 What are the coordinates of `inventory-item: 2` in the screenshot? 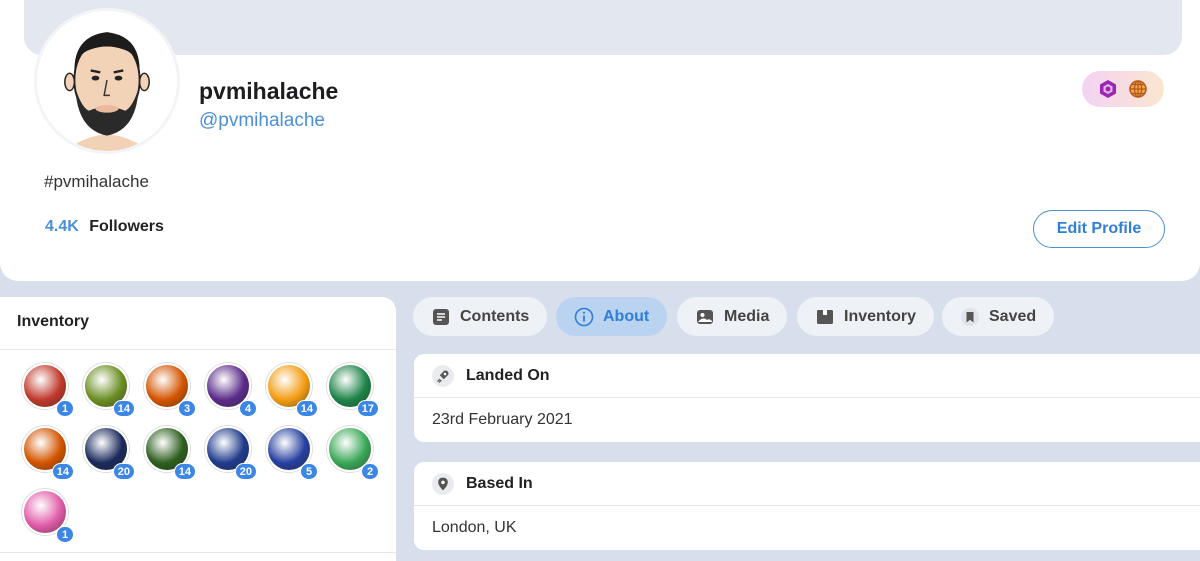 It's located at (353, 453).